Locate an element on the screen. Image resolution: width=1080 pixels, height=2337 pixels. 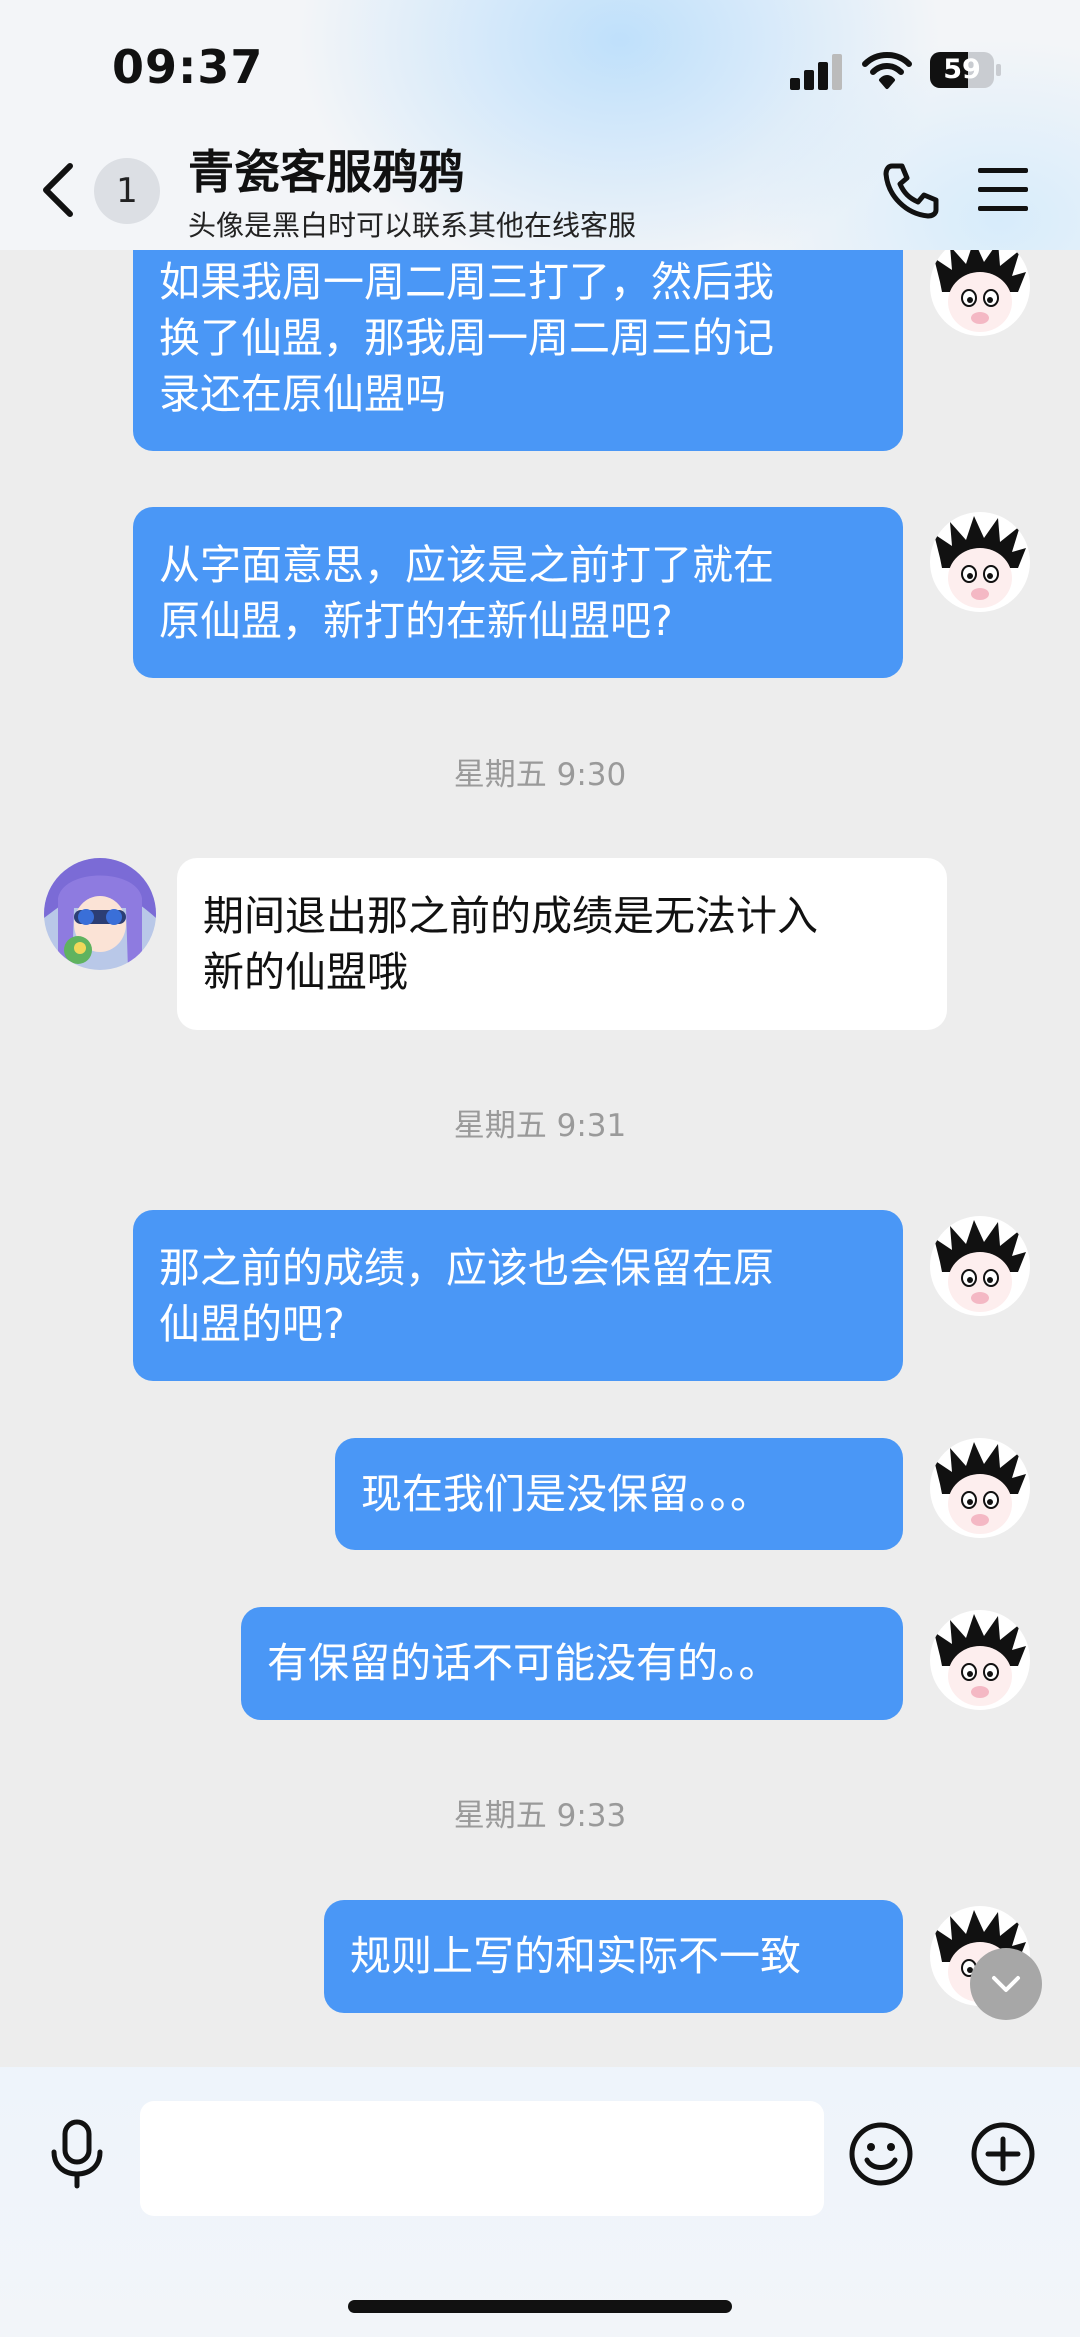
message-bubble-outgoing: 规则上写的和实际不一致 is located at coordinates (613, 1956).